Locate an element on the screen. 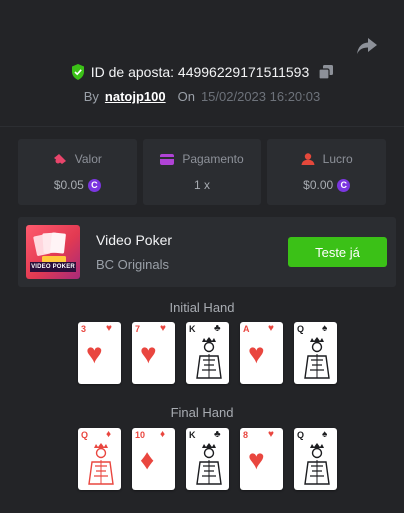 The image size is (404, 513). game-title: Video Poker is located at coordinates (134, 240).